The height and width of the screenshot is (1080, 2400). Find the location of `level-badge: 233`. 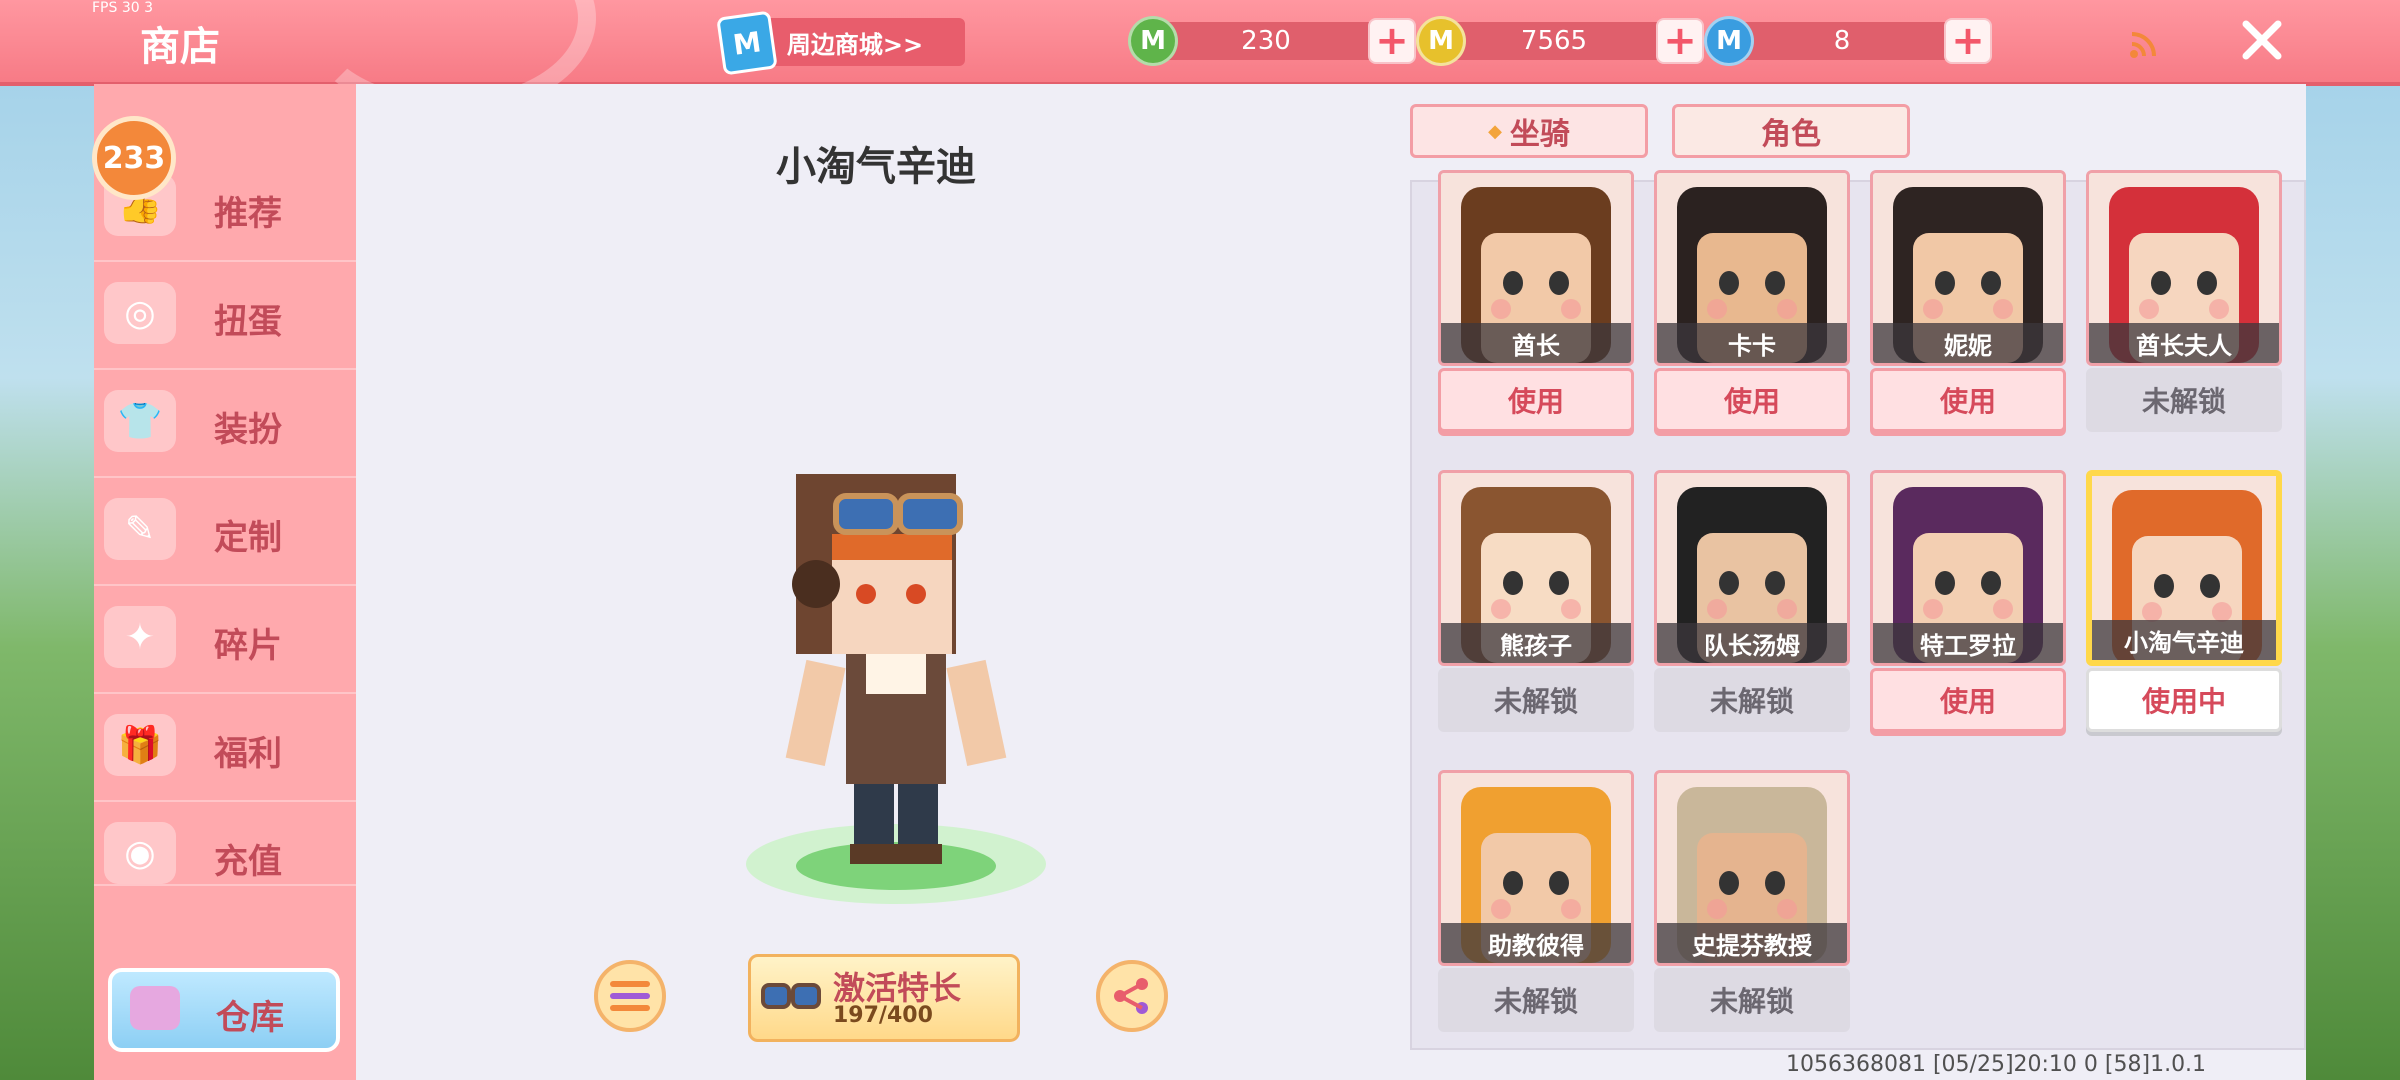

level-badge: 233 is located at coordinates (134, 158).